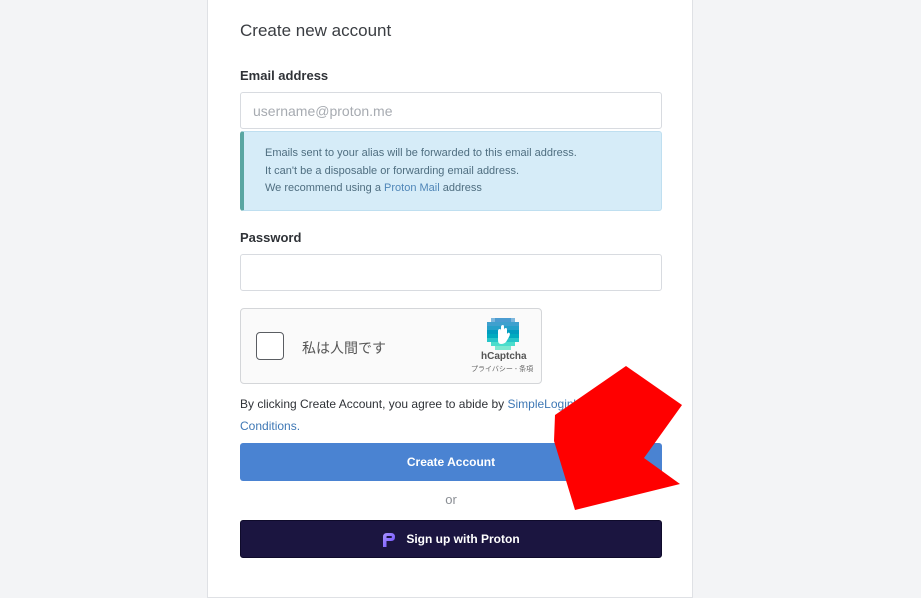  I want to click on proton-logo-icon, so click(389, 539).